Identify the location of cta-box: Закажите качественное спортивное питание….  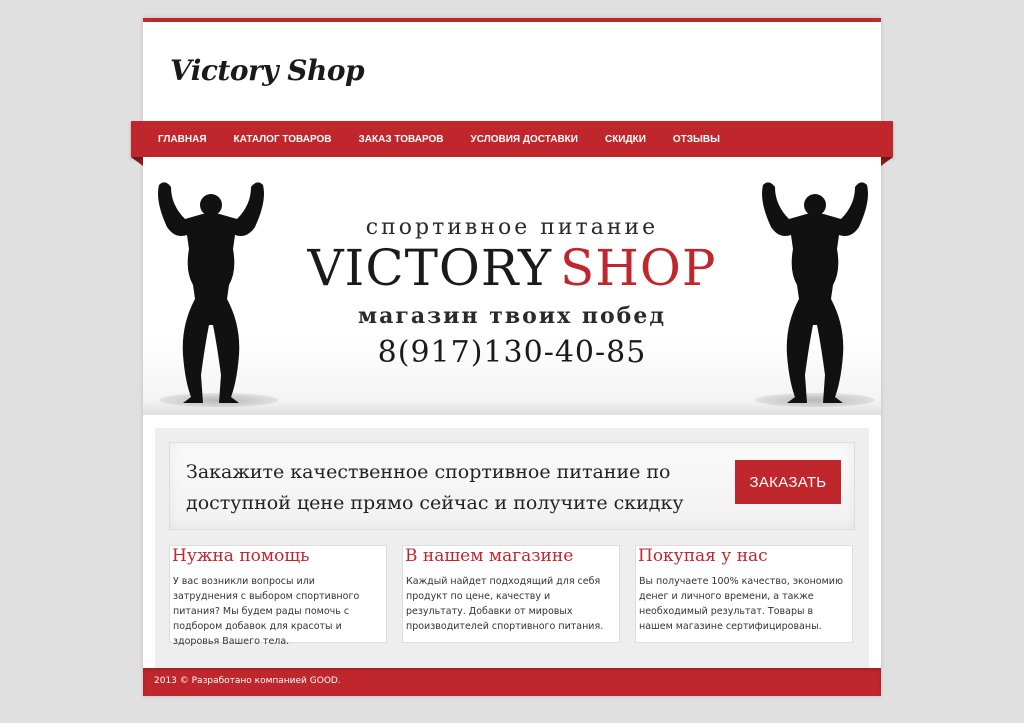
(512, 486).